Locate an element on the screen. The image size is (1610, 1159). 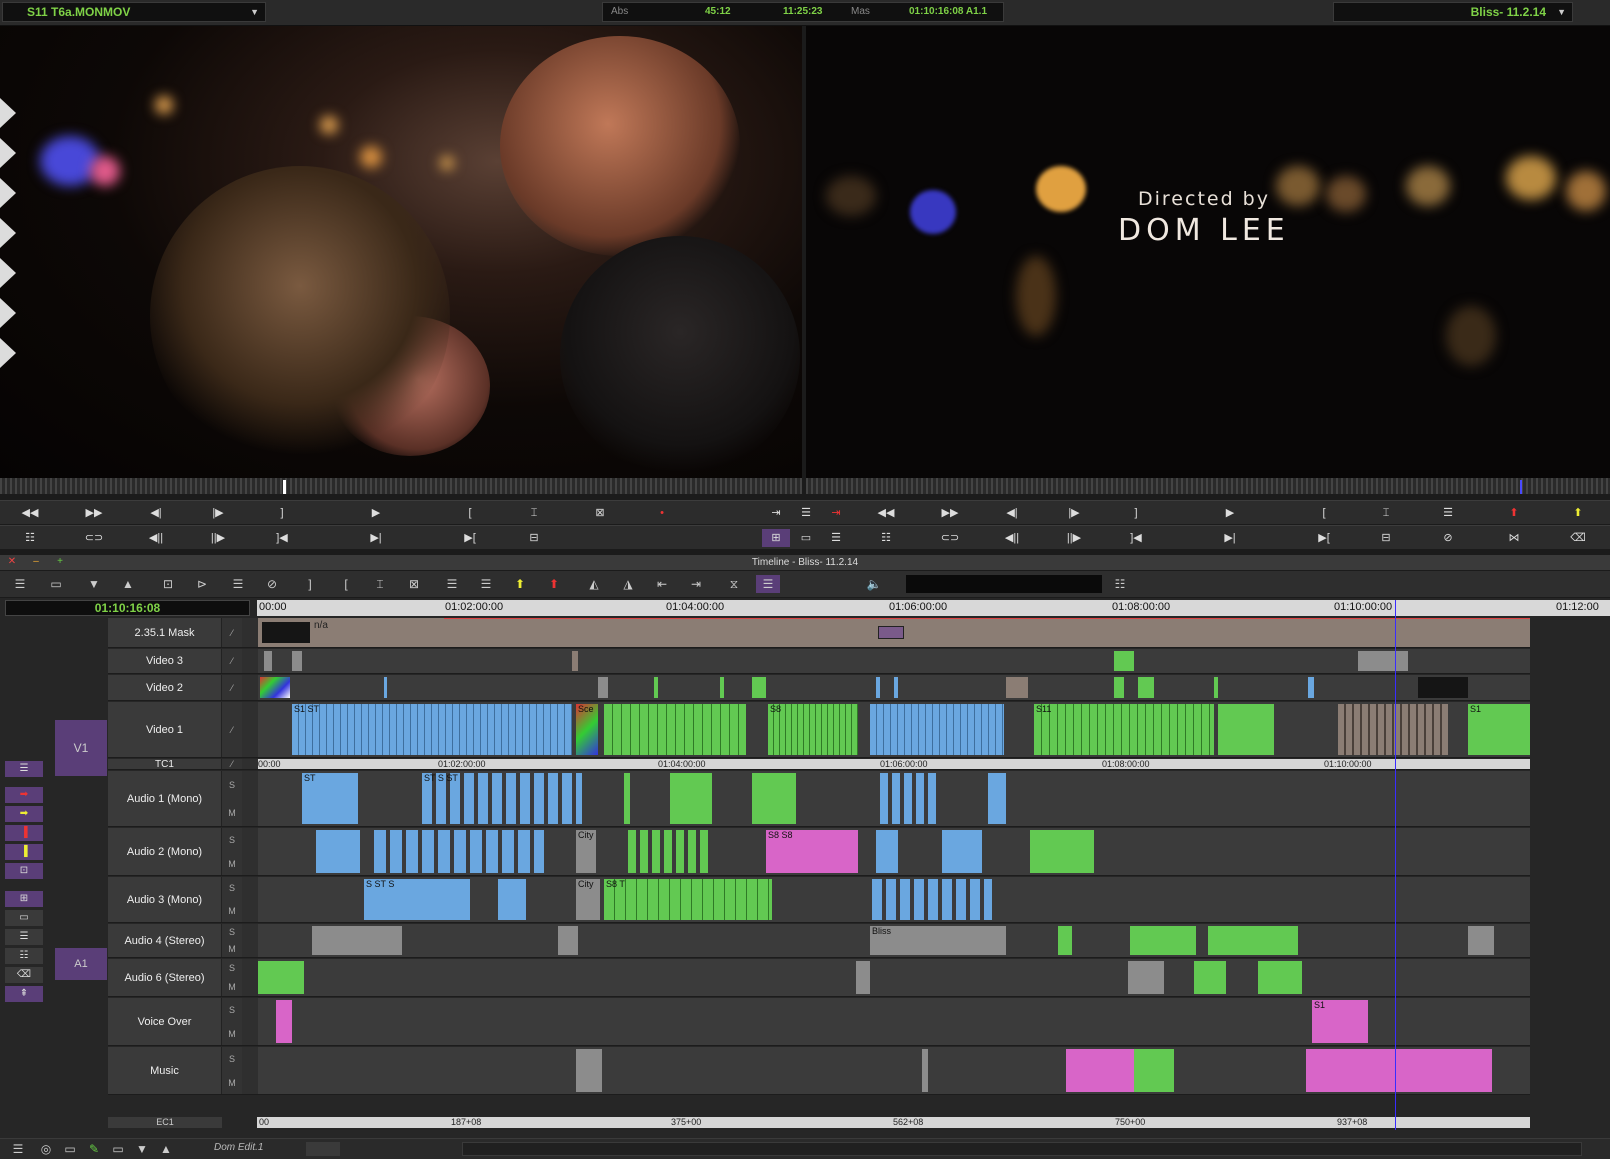
list-icon: ☷ is located at coordinates (24, 956).